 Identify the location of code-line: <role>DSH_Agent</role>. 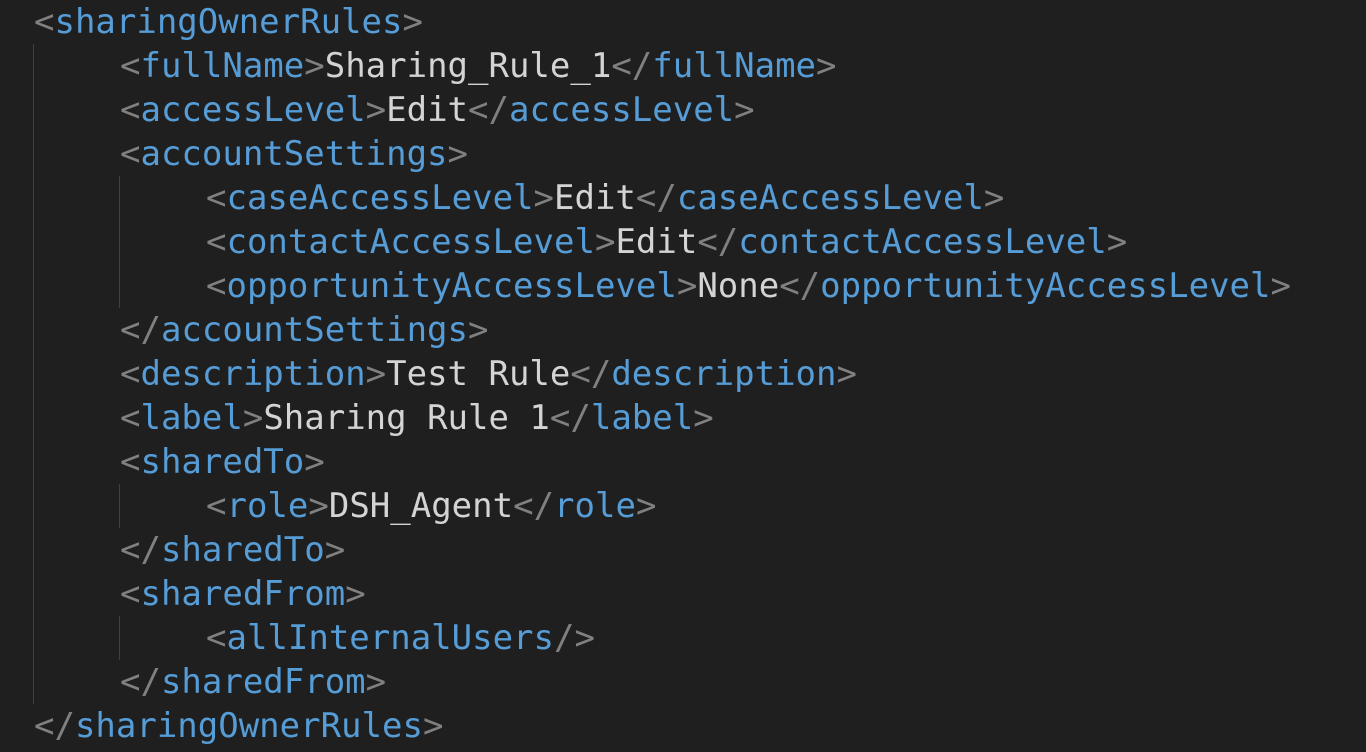
(431, 506).